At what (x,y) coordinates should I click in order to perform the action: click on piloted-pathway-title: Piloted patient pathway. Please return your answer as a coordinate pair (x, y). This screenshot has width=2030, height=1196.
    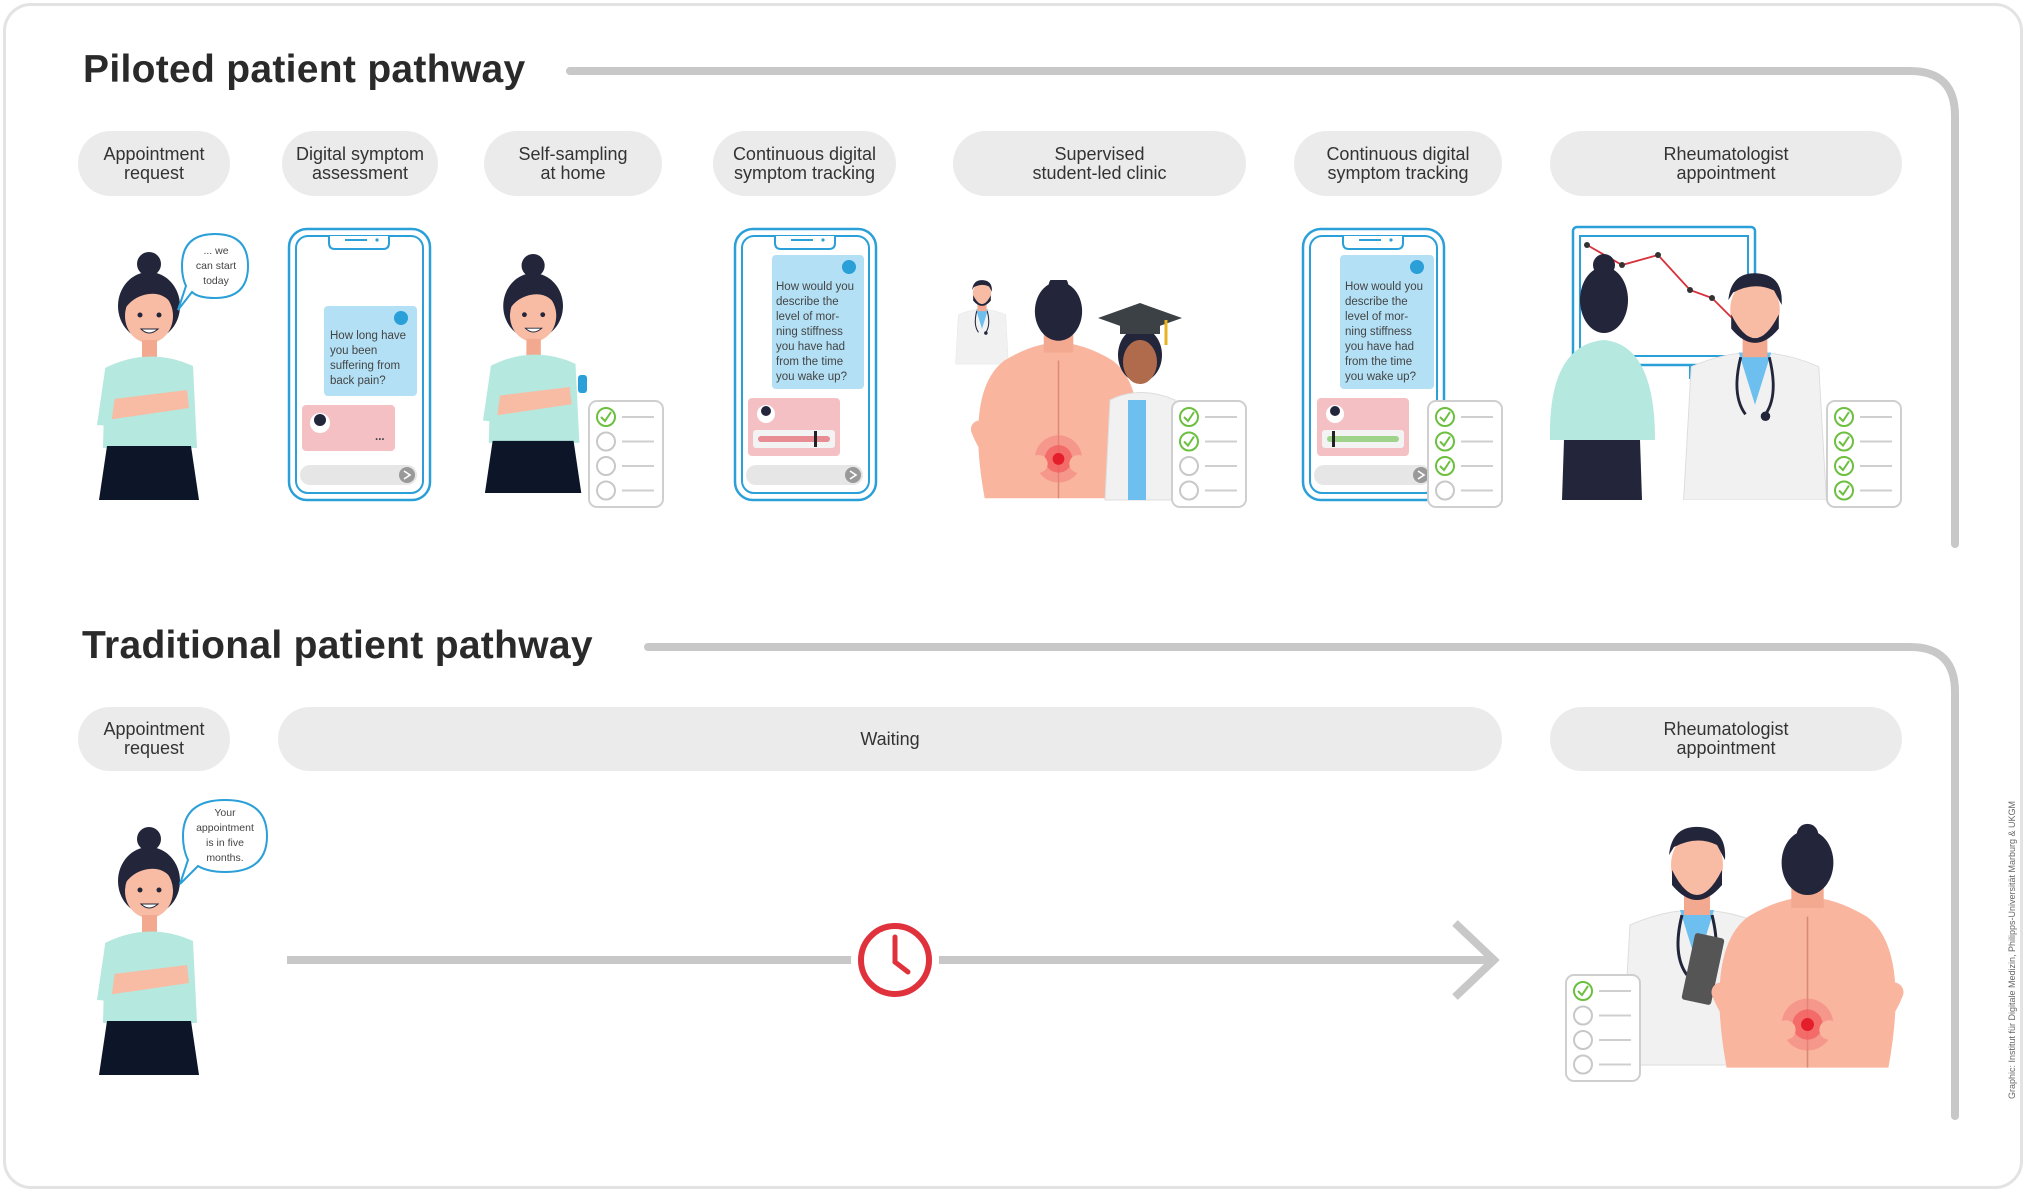
    Looking at the image, I should click on (304, 69).